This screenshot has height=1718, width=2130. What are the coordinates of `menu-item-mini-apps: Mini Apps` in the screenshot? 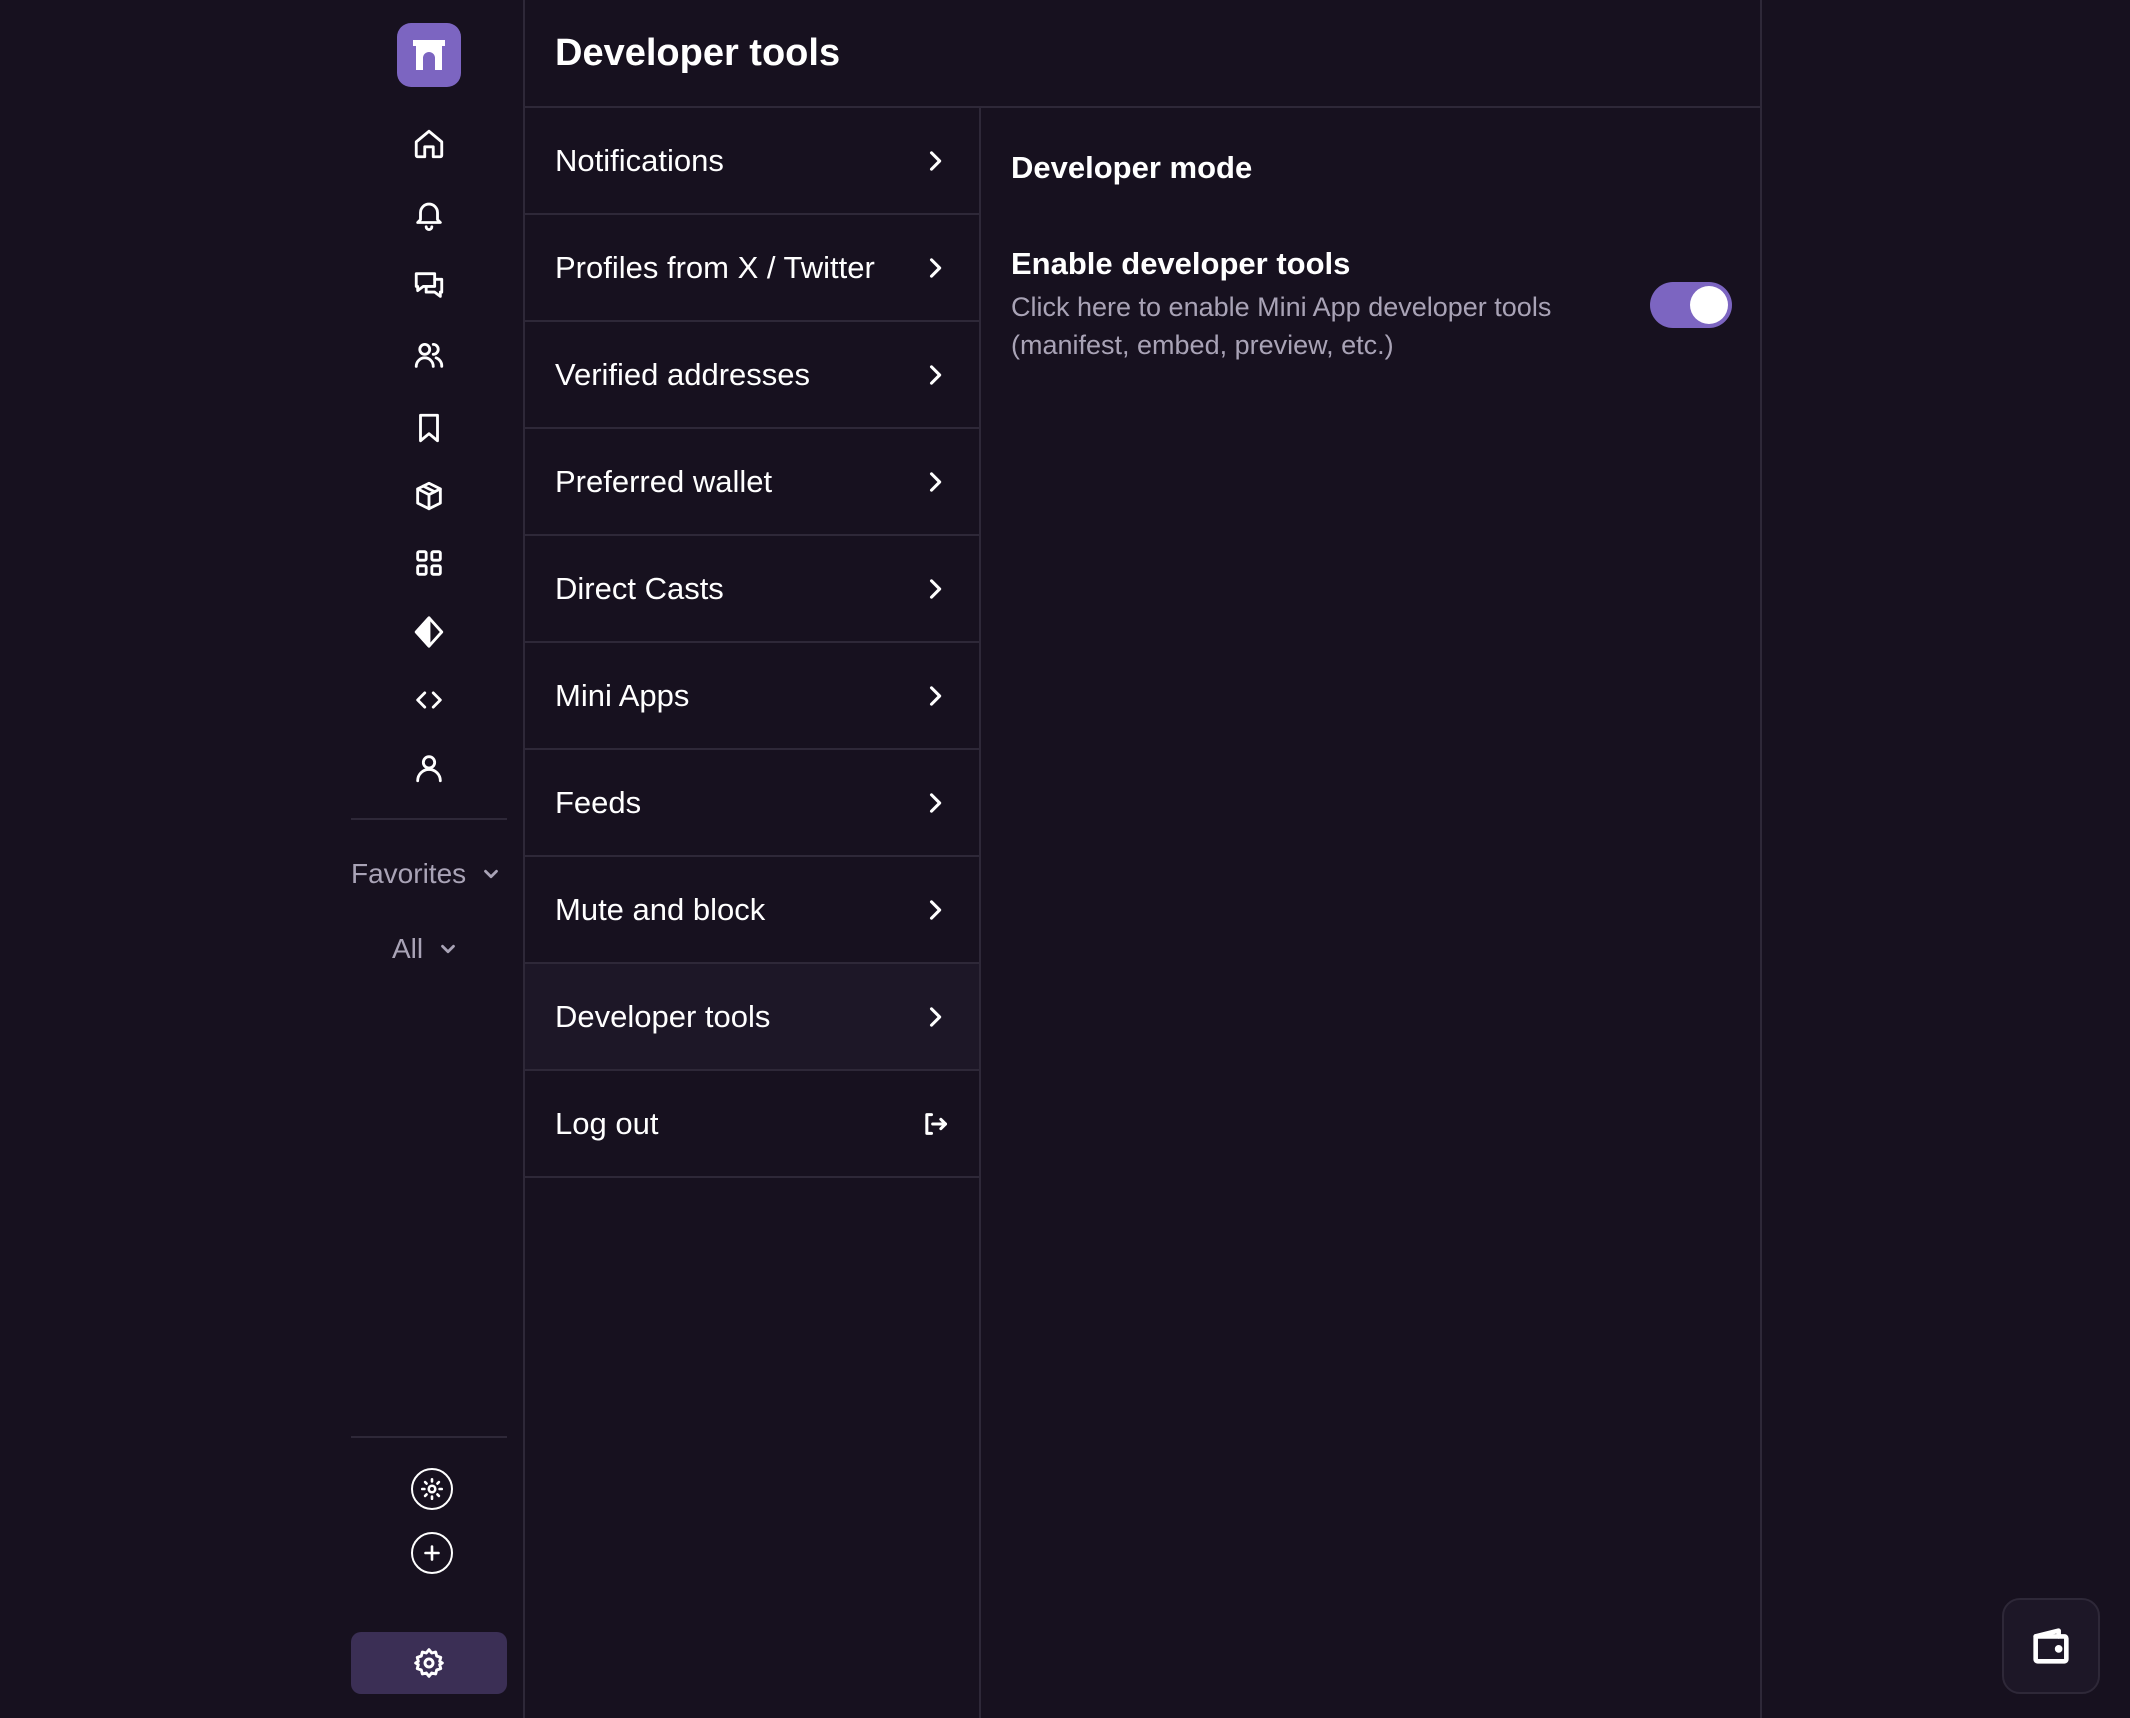 It's located at (752, 696).